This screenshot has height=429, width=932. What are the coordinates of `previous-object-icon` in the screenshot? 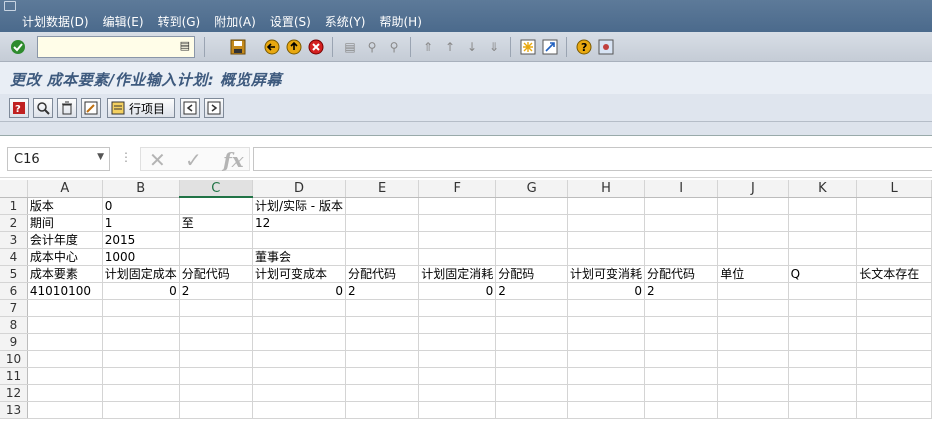 It's located at (190, 108).